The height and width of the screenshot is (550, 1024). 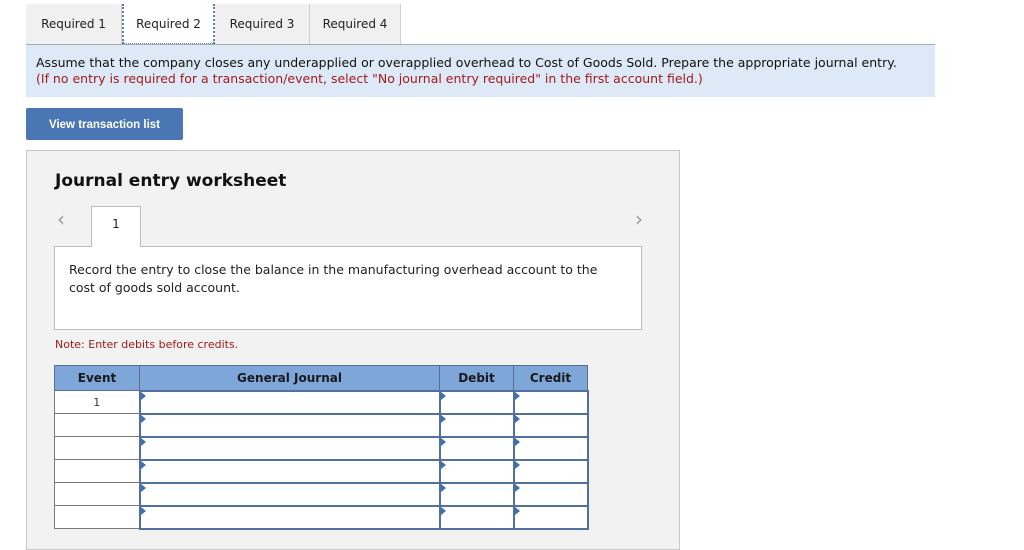 I want to click on tab-required-4: Required 4, so click(x=355, y=24).